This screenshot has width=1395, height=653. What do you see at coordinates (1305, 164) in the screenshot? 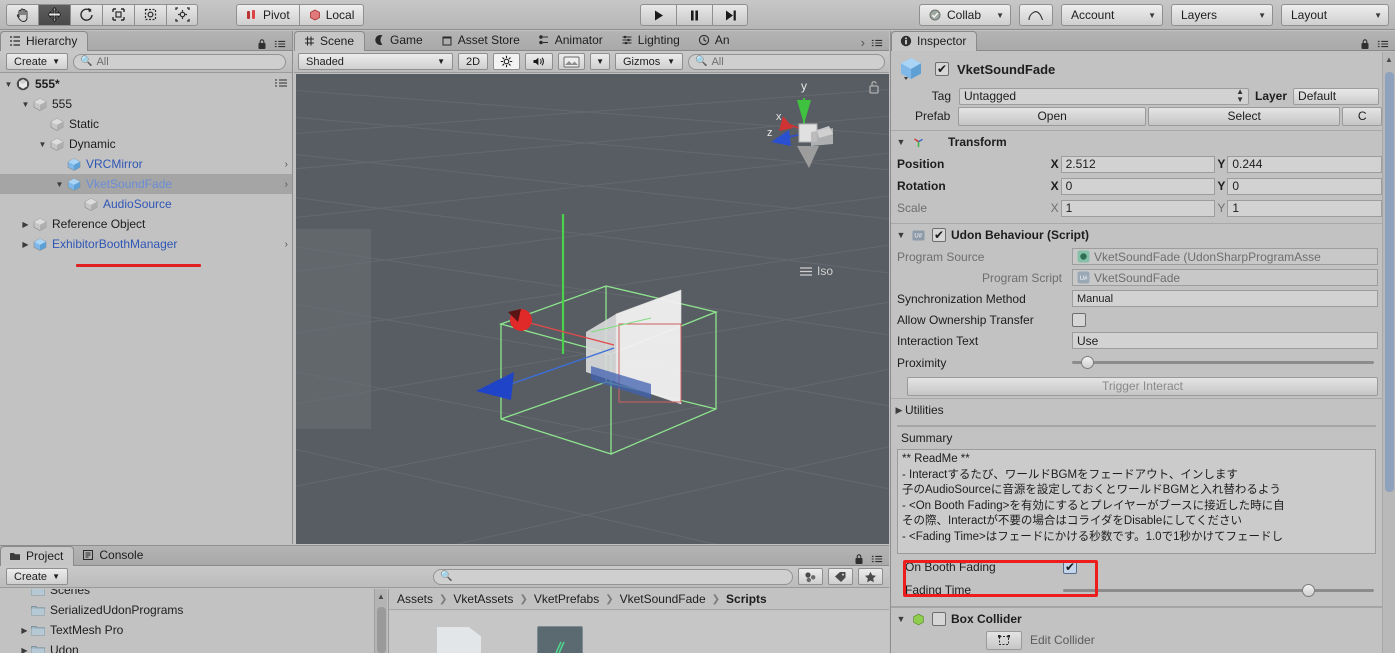
I see `transform-y-input: 0.244` at bounding box center [1305, 164].